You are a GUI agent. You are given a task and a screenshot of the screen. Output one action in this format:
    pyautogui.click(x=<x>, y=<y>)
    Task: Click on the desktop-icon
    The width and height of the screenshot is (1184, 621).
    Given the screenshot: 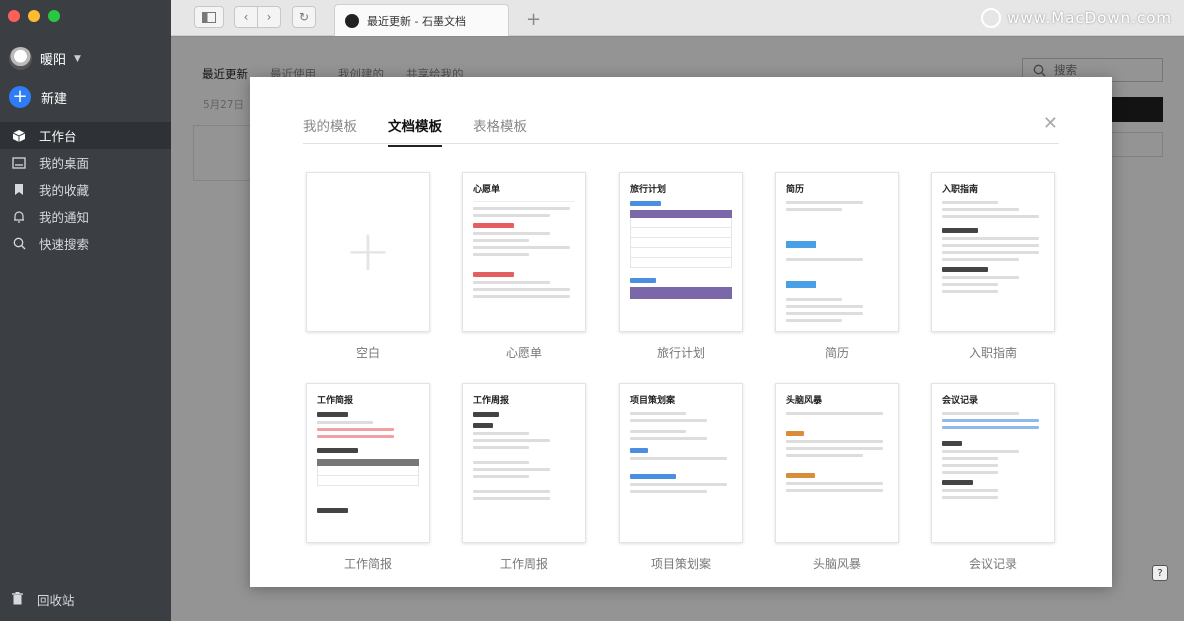 What is the action you would take?
    pyautogui.click(x=19, y=163)
    